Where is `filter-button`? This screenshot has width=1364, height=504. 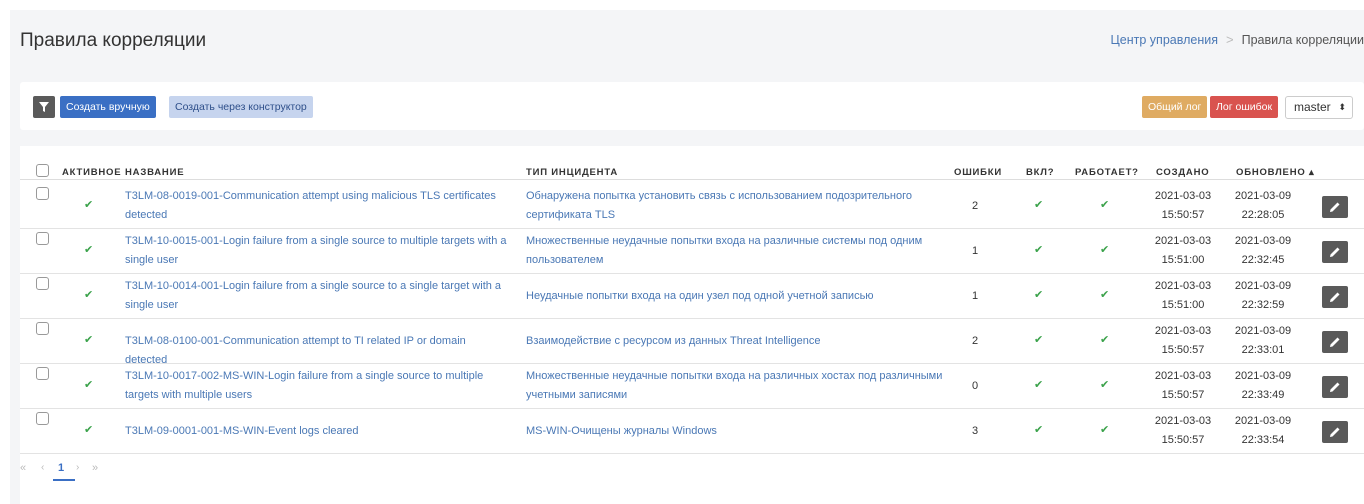
filter-button is located at coordinates (44, 107).